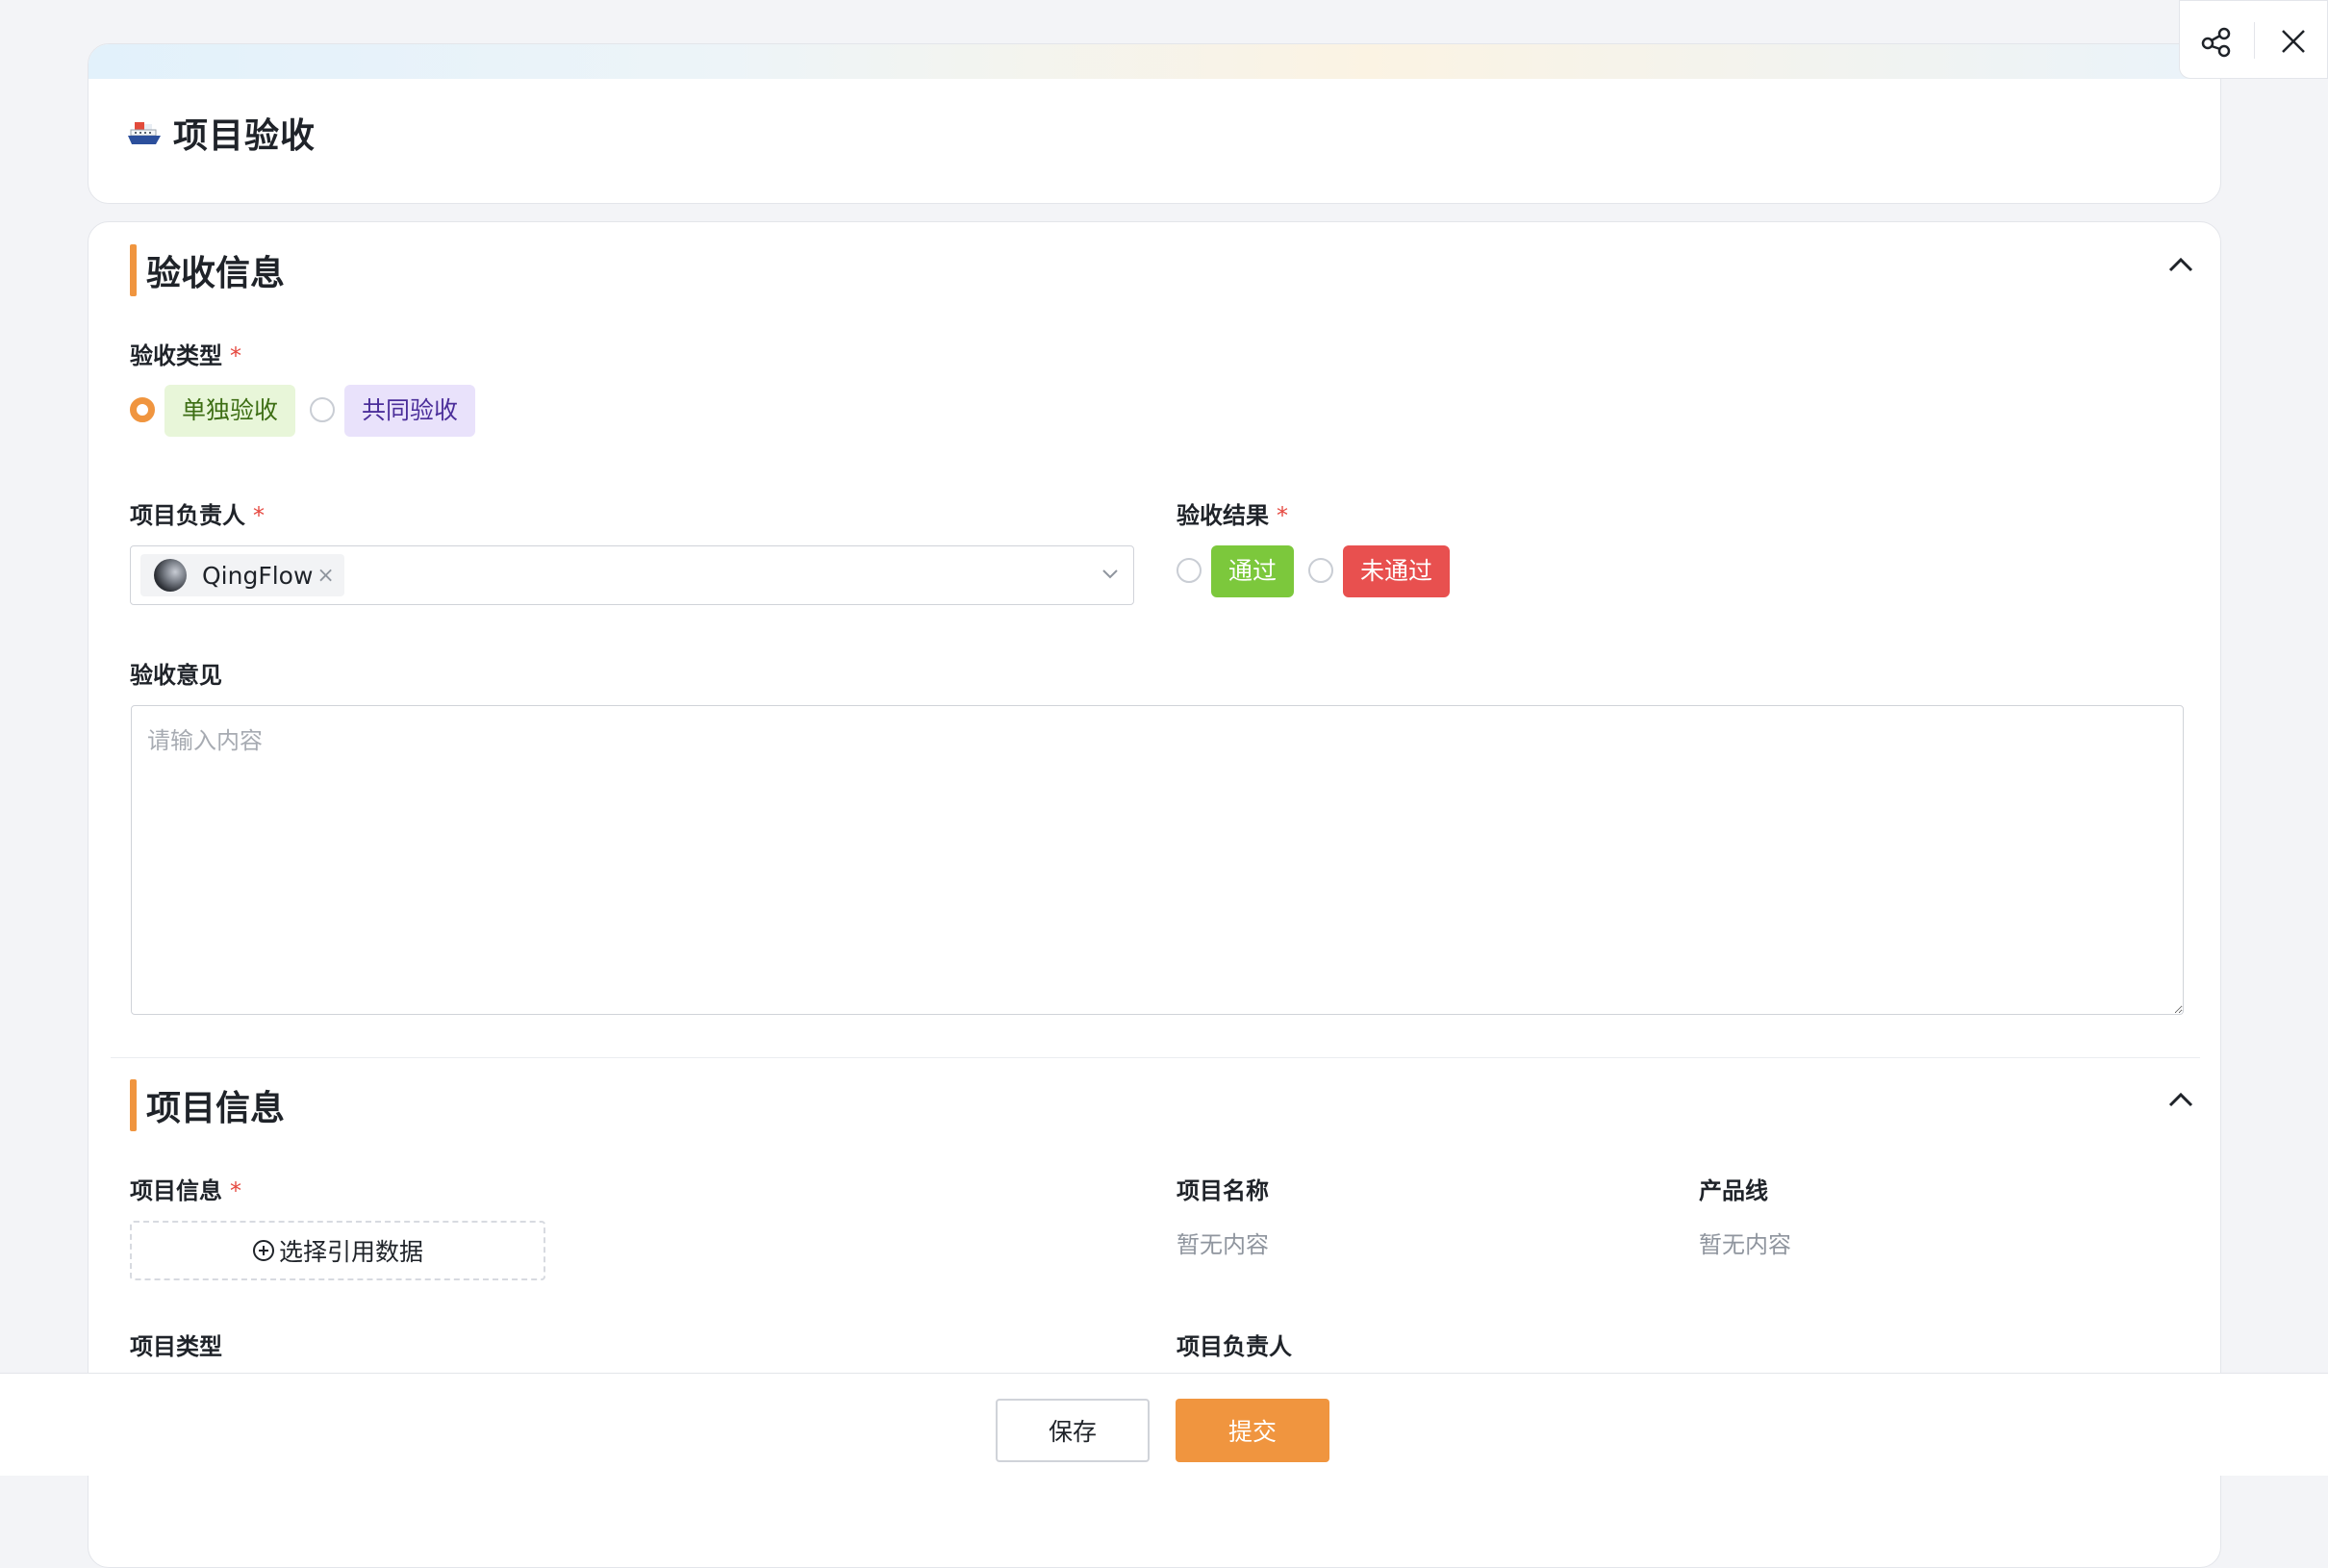 This screenshot has height=1568, width=2328. Describe the element at coordinates (176, 675) in the screenshot. I see `acceptance-opinion-label: 验收意见` at that location.